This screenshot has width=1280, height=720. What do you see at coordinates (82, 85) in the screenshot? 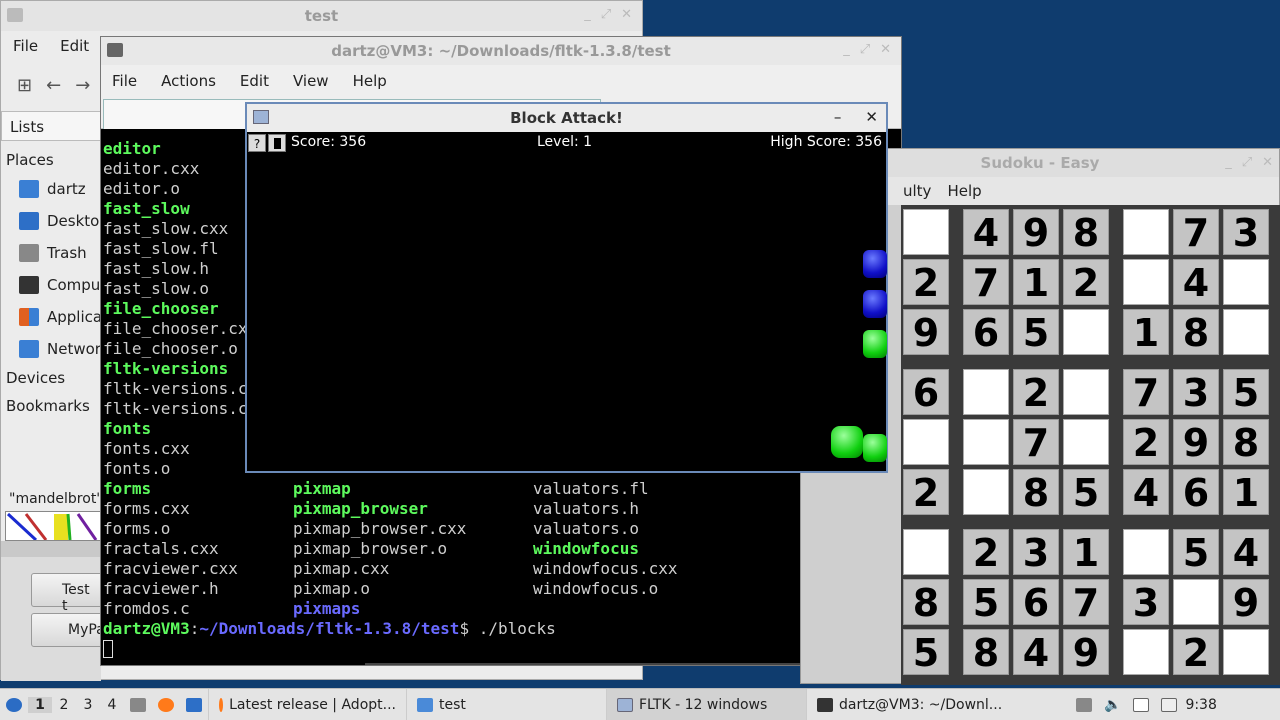
I see `forward-arrow-icon: →` at bounding box center [82, 85].